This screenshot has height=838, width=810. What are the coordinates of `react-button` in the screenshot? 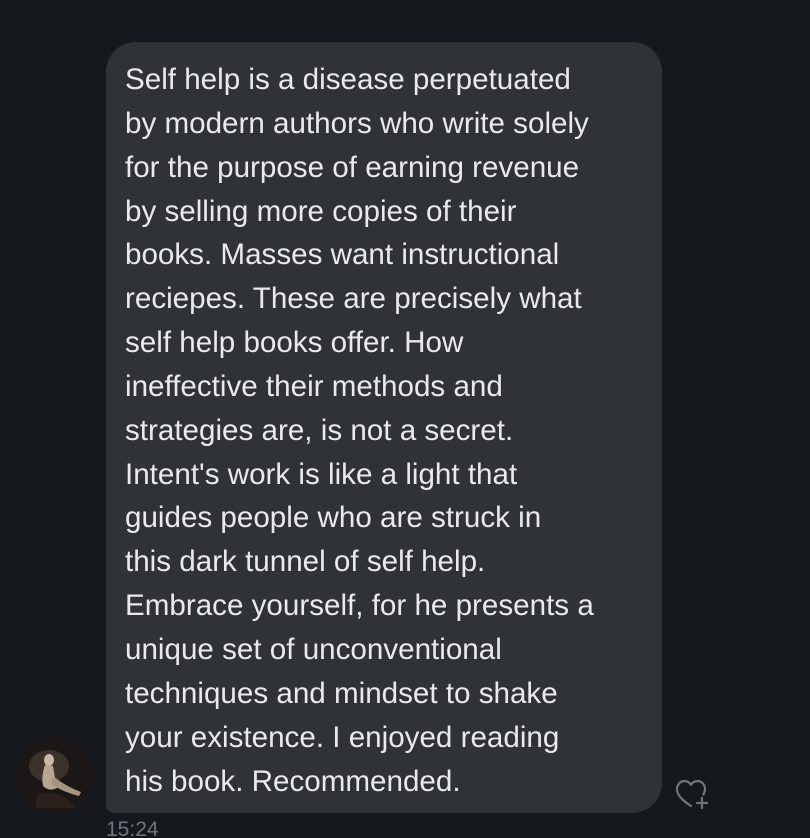 It's located at (692, 794).